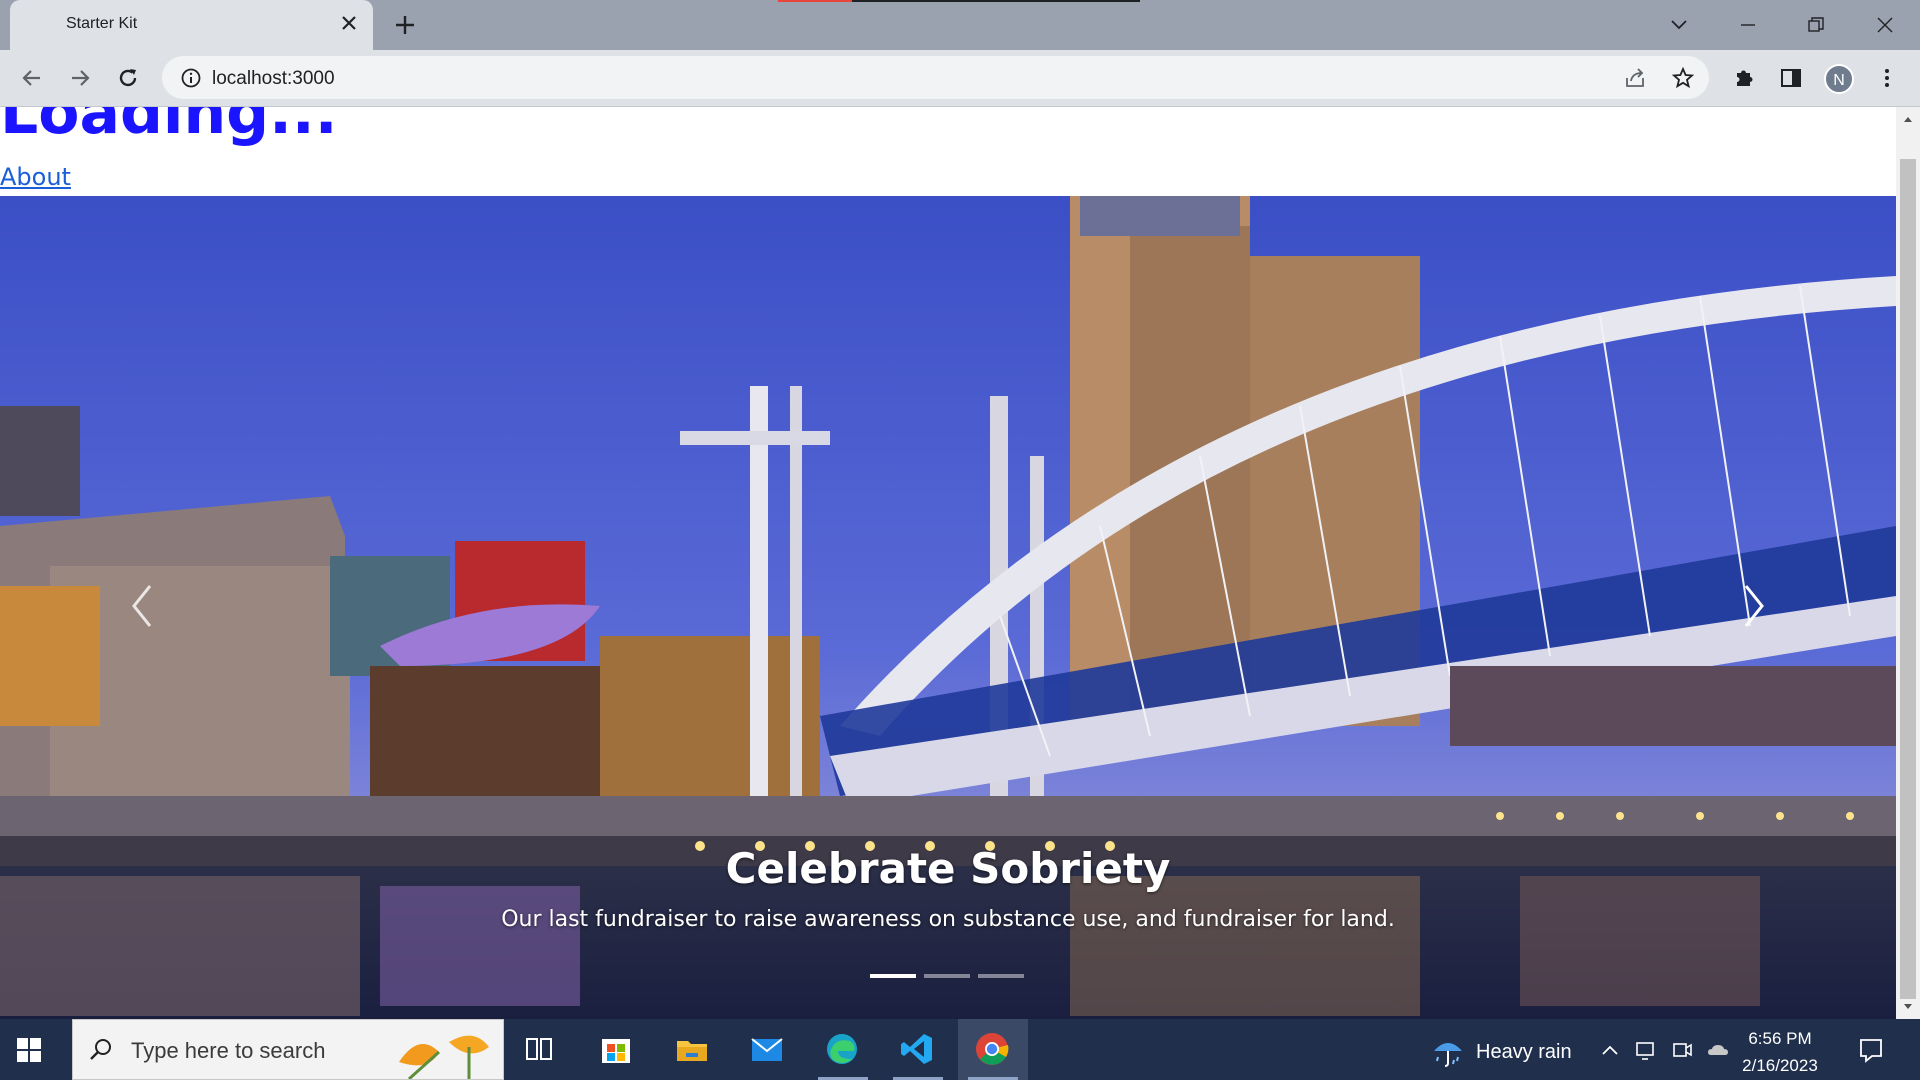  I want to click on tab-strip: Starter Kit, so click(960, 25).